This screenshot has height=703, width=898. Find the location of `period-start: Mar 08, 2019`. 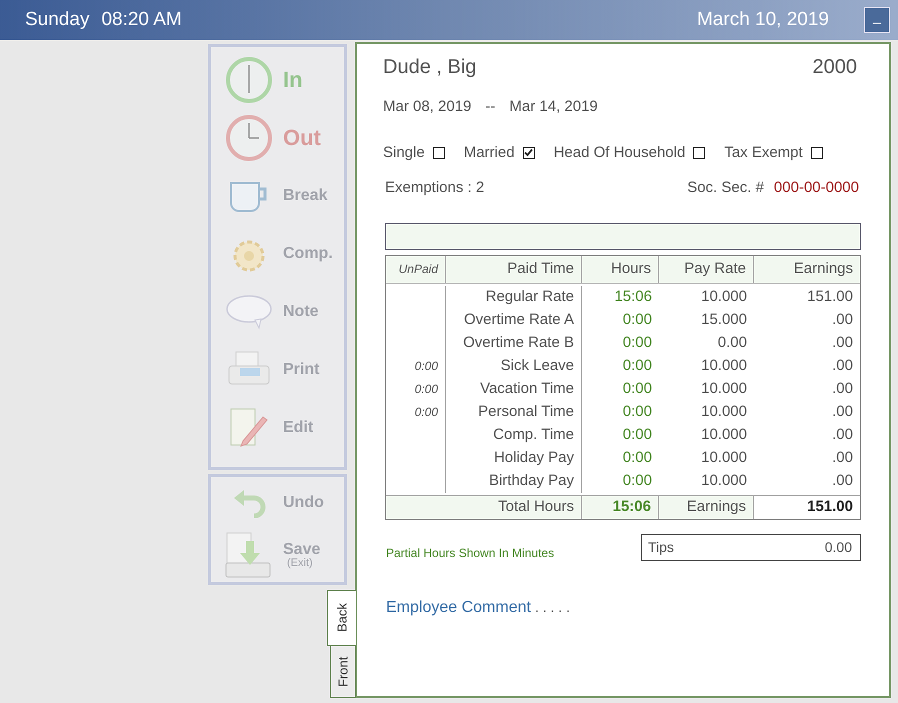

period-start: Mar 08, 2019 is located at coordinates (427, 107).